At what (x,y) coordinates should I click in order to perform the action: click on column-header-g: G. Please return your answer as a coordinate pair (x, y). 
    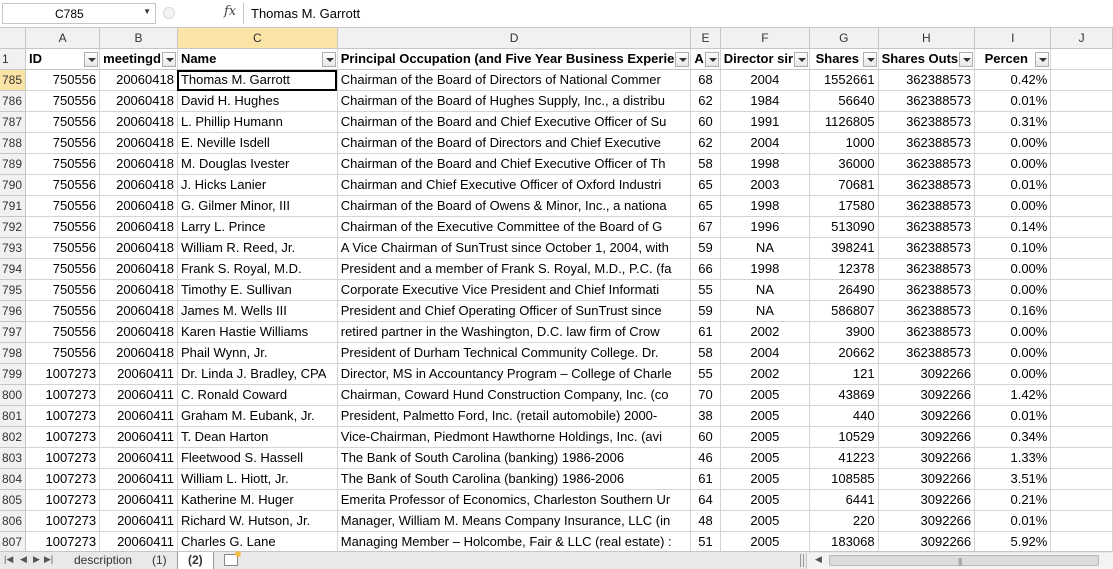
    Looking at the image, I should click on (844, 38).